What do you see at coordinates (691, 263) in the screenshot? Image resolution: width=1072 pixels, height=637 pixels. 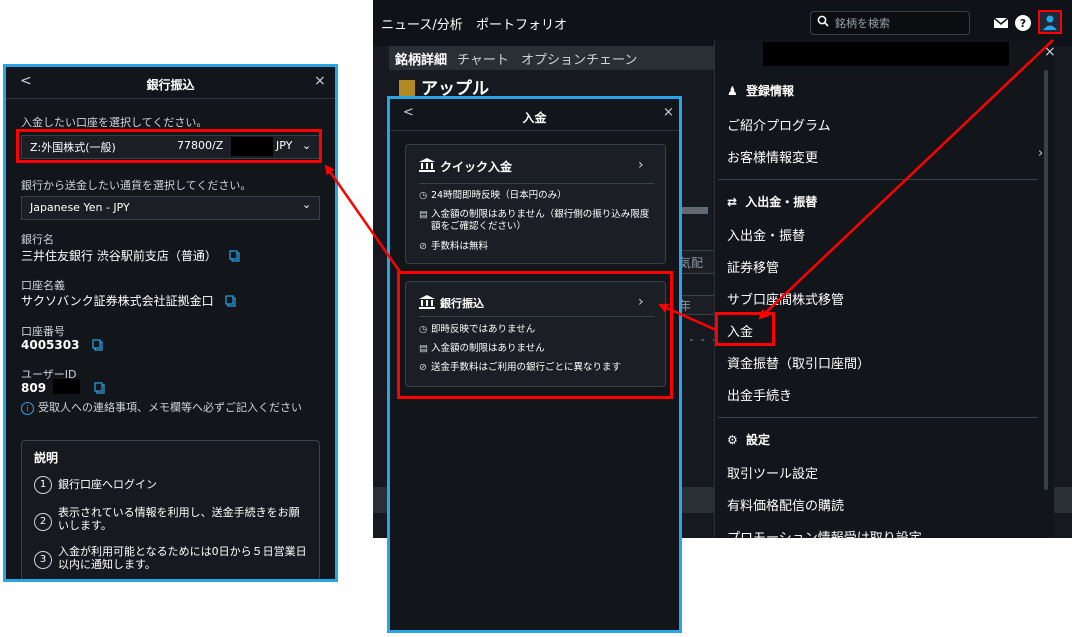 I see `quote-label: 気配` at bounding box center [691, 263].